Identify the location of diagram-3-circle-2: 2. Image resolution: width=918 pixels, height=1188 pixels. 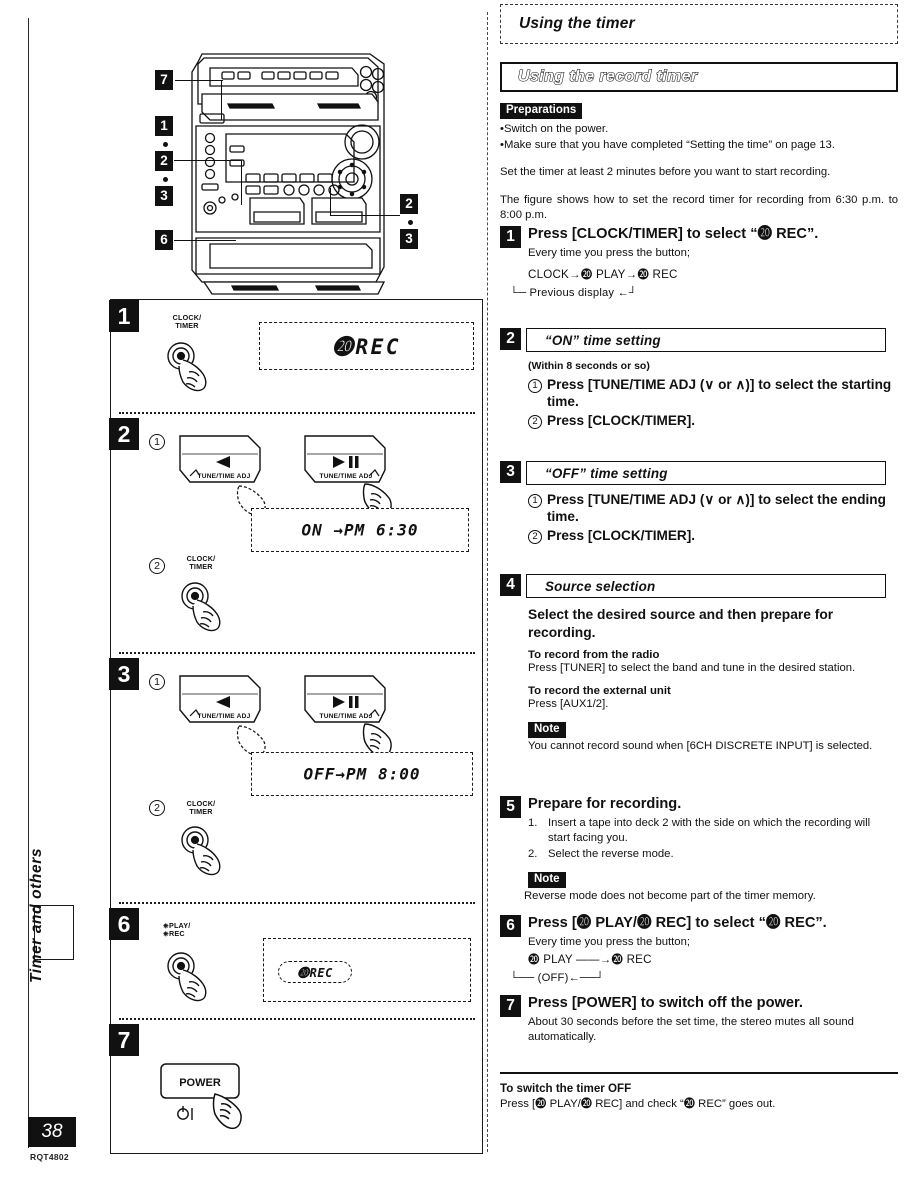
(157, 808).